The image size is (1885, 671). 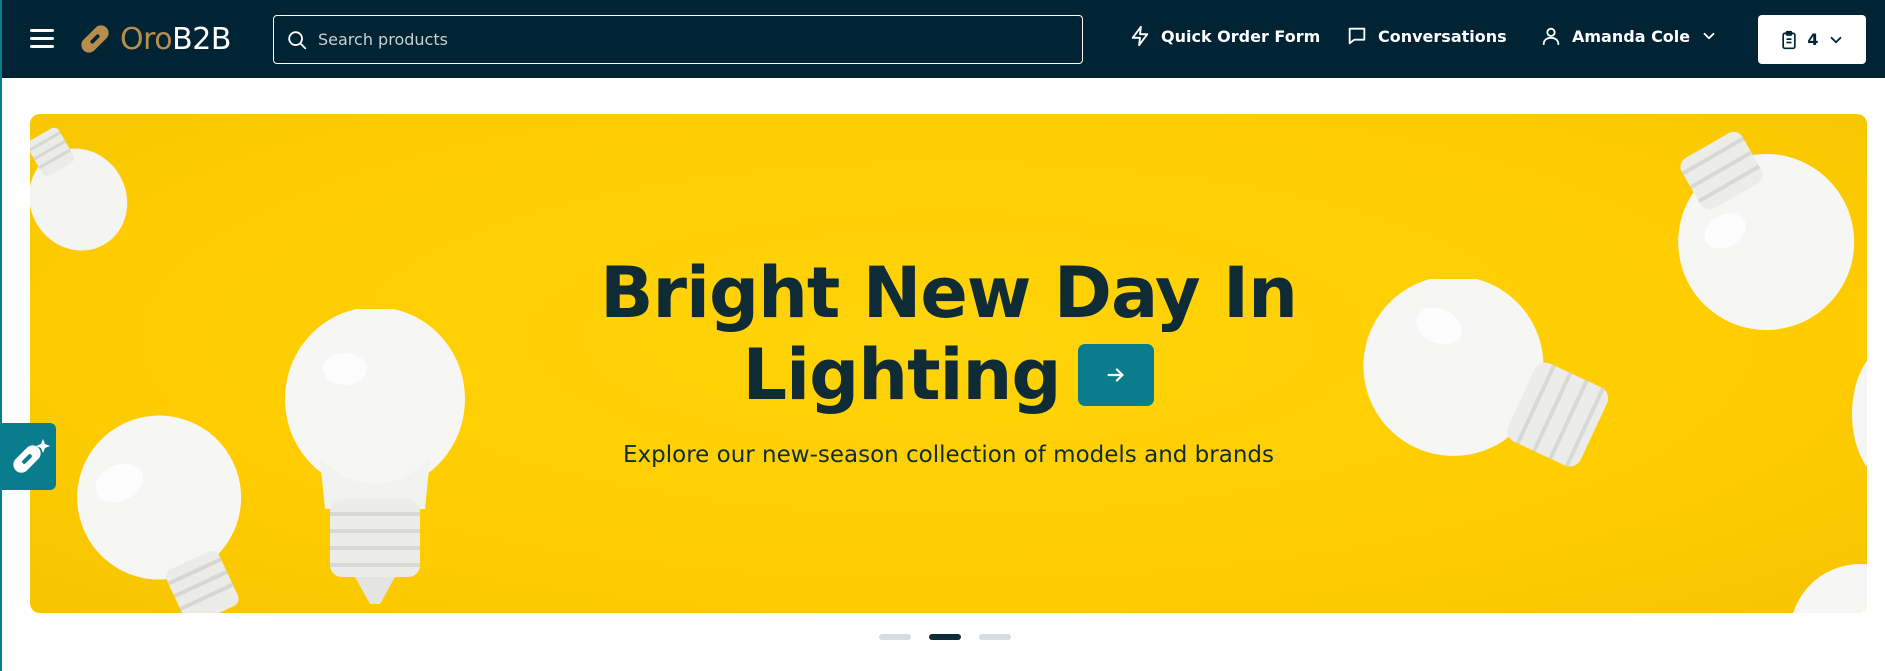 What do you see at coordinates (949, 293) in the screenshot?
I see `hero-title-line-1: Bright New Day In` at bounding box center [949, 293].